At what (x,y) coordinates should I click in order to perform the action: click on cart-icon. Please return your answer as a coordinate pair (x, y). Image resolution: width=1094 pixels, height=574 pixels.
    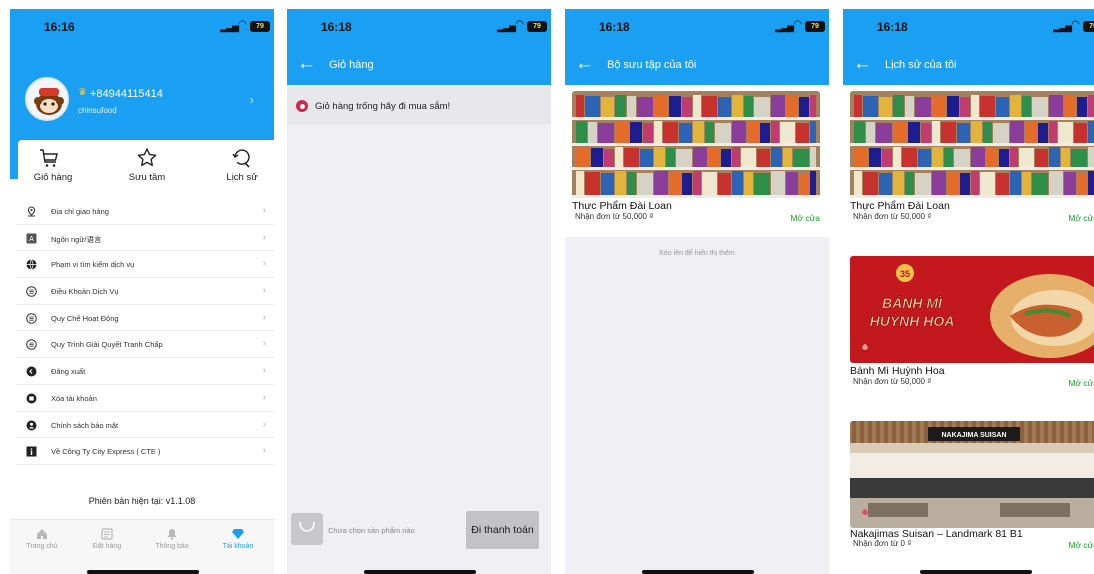
    Looking at the image, I should click on (49, 158).